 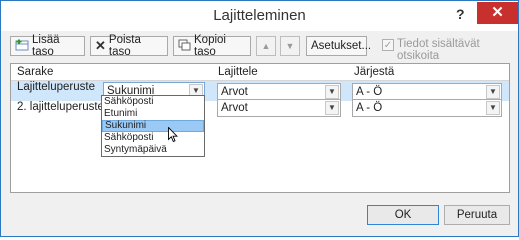 What do you see at coordinates (290, 46) in the screenshot?
I see `move-down-button: ▼` at bounding box center [290, 46].